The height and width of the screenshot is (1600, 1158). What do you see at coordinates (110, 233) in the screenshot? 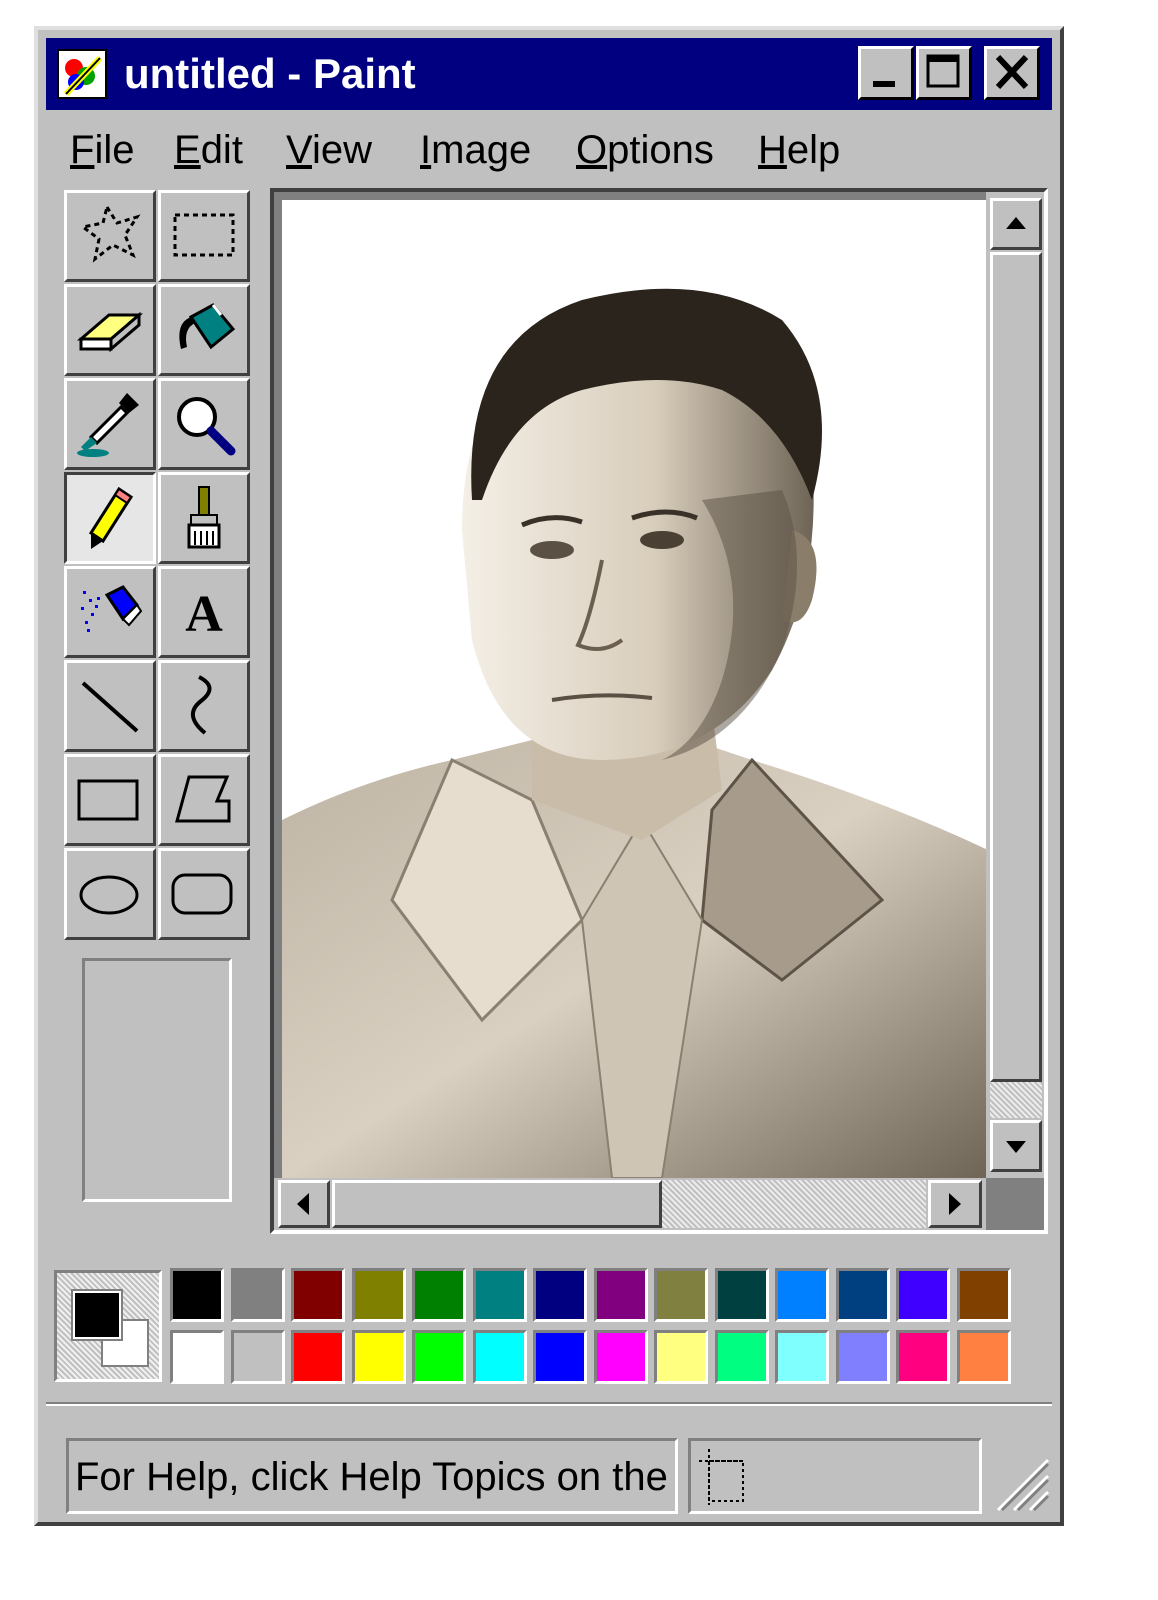
I see `free-form-select-icon` at bounding box center [110, 233].